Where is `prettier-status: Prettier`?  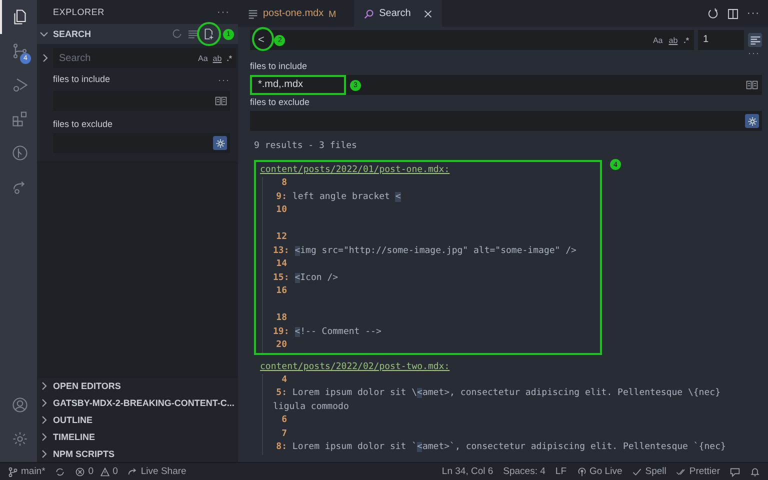 prettier-status: Prettier is located at coordinates (698, 471).